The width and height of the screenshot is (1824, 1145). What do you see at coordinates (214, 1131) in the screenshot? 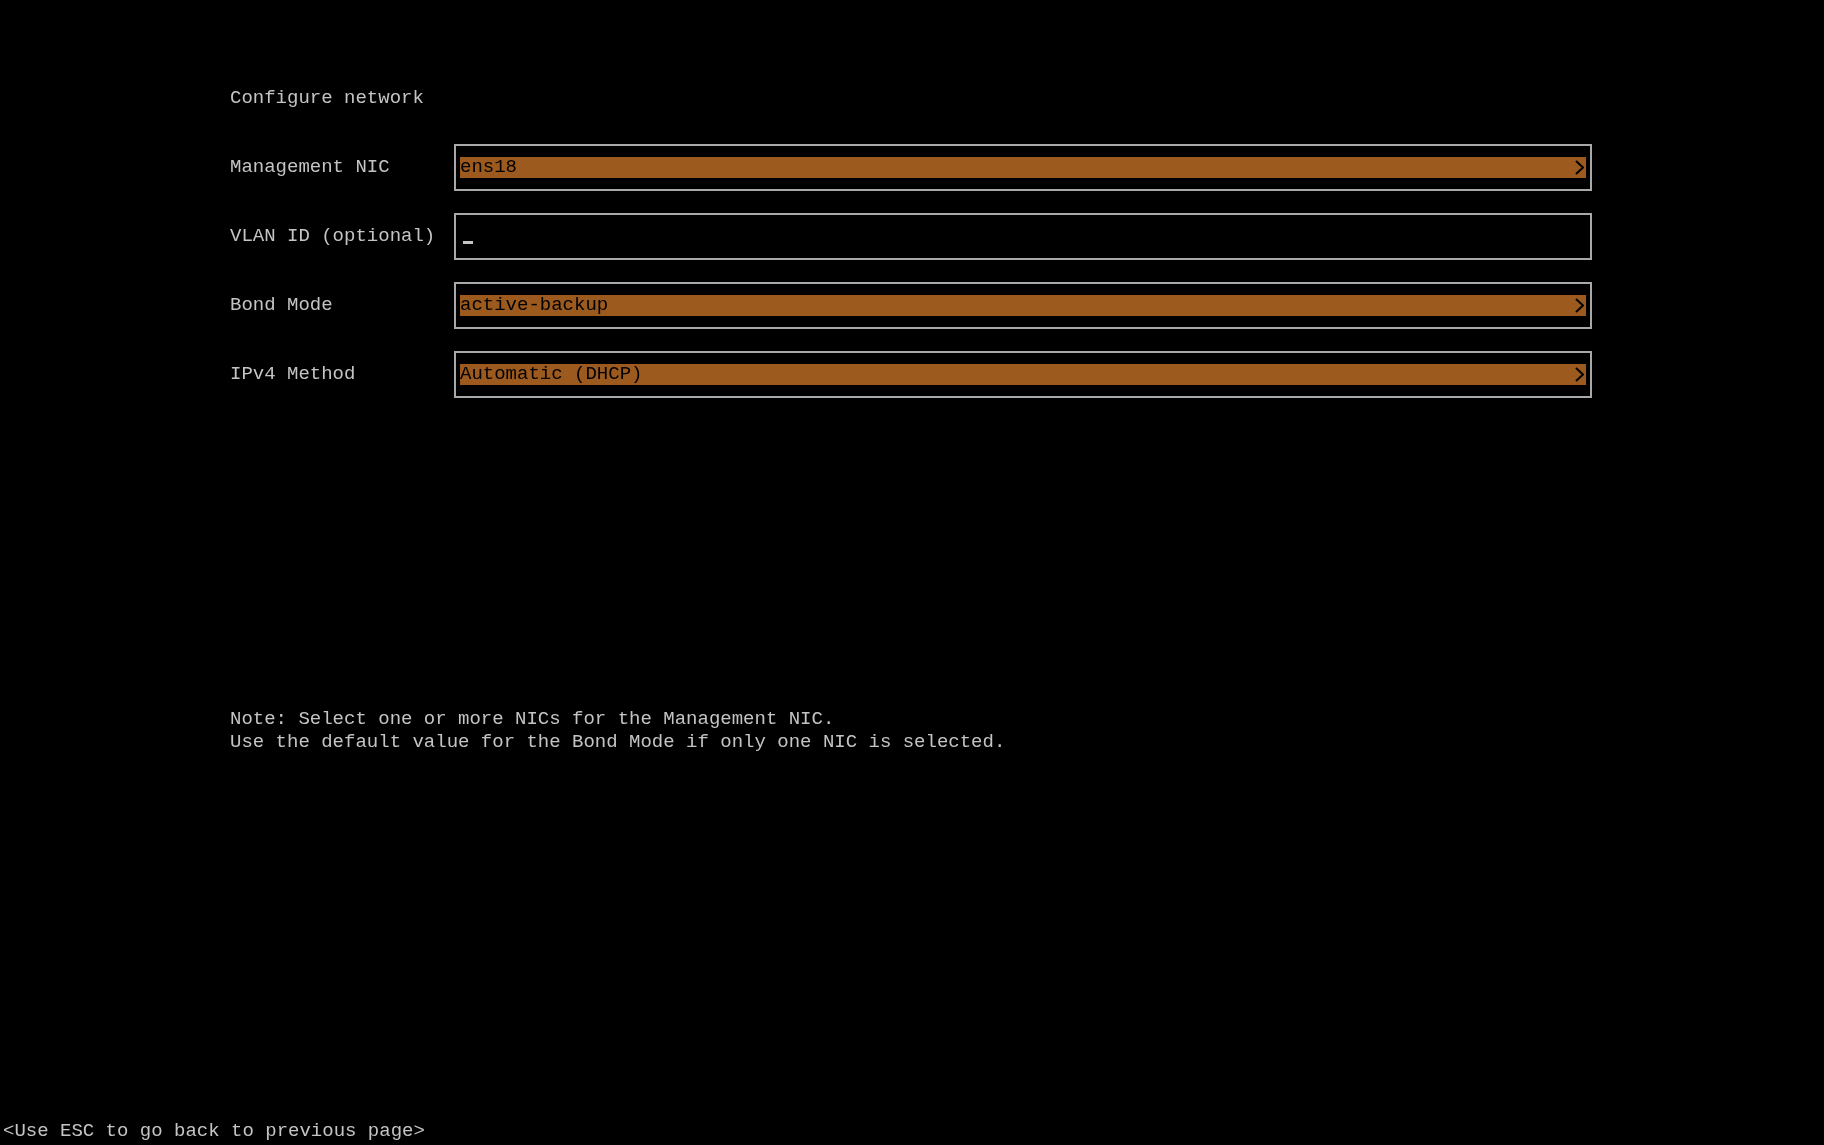
I see `help-text: <Use ESC to go back to previous page>` at bounding box center [214, 1131].